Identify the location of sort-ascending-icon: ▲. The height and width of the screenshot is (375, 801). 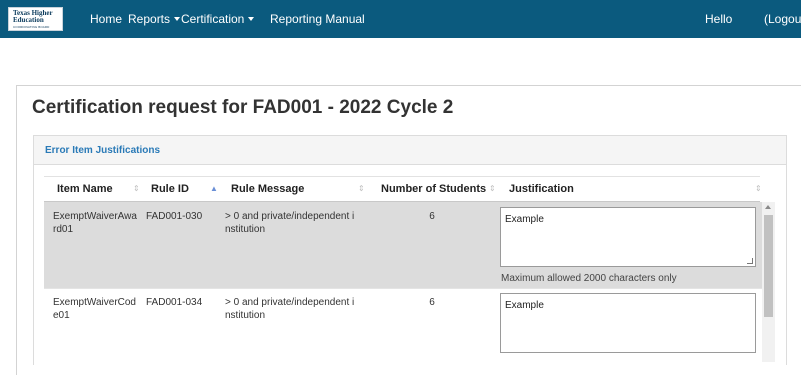
(214, 189).